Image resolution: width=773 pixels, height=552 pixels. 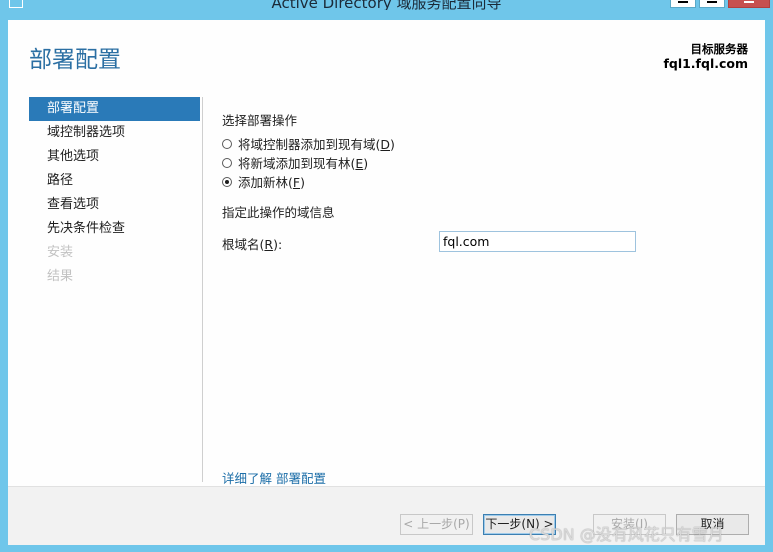 I want to click on nav-item-dc-options: 域控制器选项, so click(x=114, y=133).